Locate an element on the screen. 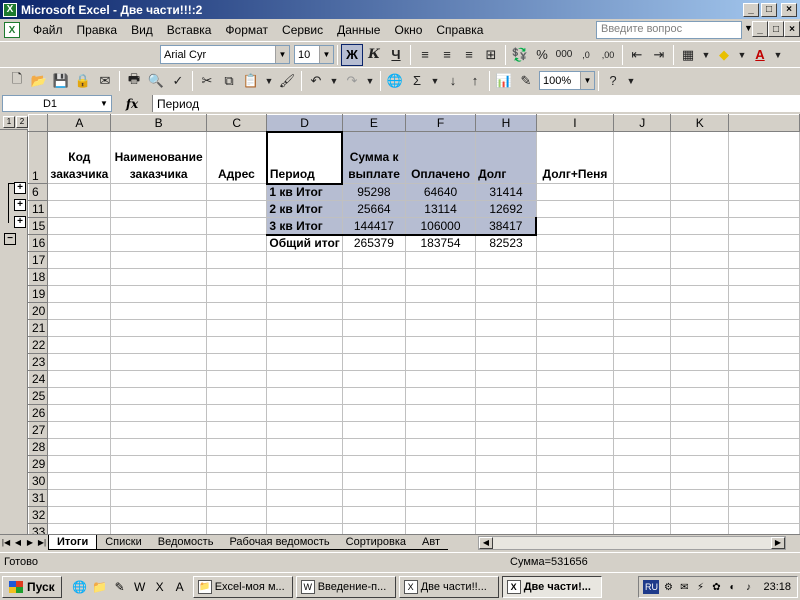 Image resolution: width=800 pixels, height=600 pixels. format-painter-icon: 🖌 is located at coordinates (287, 81).